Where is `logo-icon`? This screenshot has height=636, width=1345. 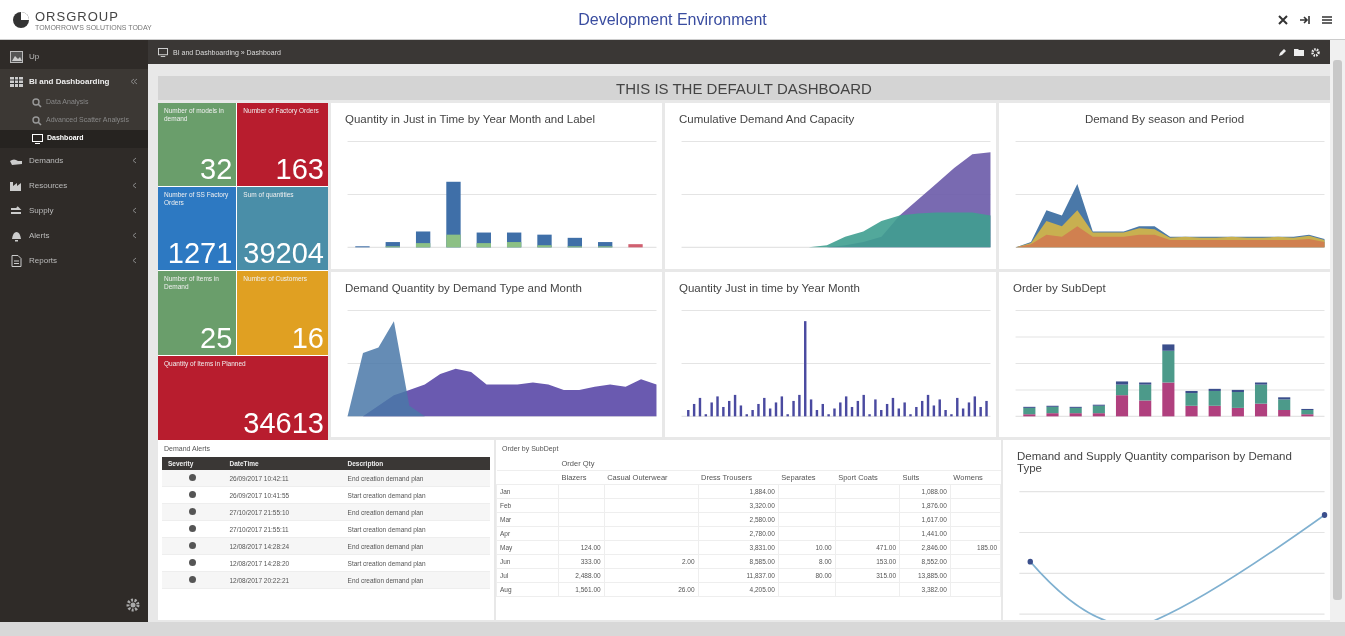
logo-icon is located at coordinates (21, 19).